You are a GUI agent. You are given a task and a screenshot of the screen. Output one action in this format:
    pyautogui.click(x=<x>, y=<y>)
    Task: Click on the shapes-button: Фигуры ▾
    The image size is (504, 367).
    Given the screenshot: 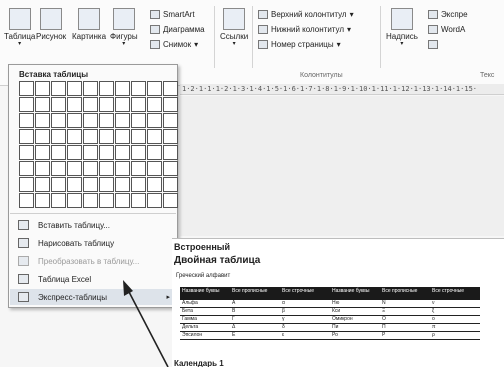 What is the action you would take?
    pyautogui.click(x=124, y=27)
    